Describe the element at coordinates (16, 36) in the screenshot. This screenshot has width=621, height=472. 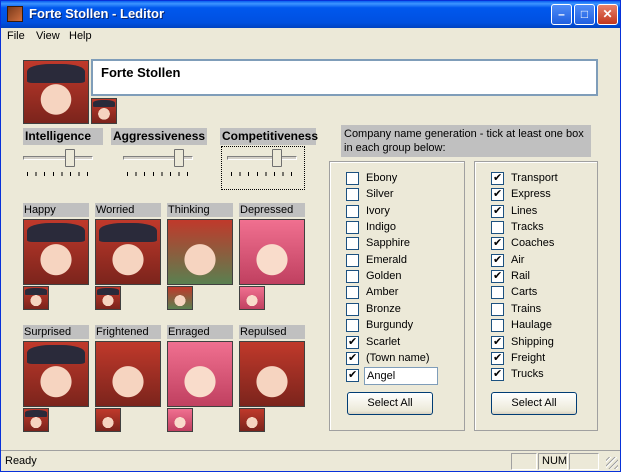
I see `menu-file: File` at that location.